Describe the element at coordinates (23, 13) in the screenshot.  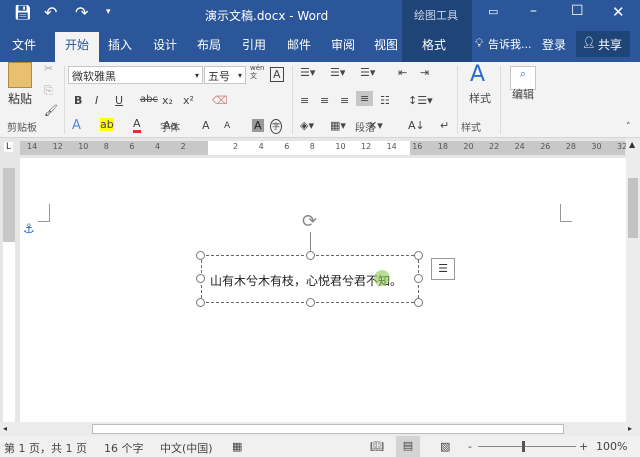
I see `save-icon: 💾︎` at that location.